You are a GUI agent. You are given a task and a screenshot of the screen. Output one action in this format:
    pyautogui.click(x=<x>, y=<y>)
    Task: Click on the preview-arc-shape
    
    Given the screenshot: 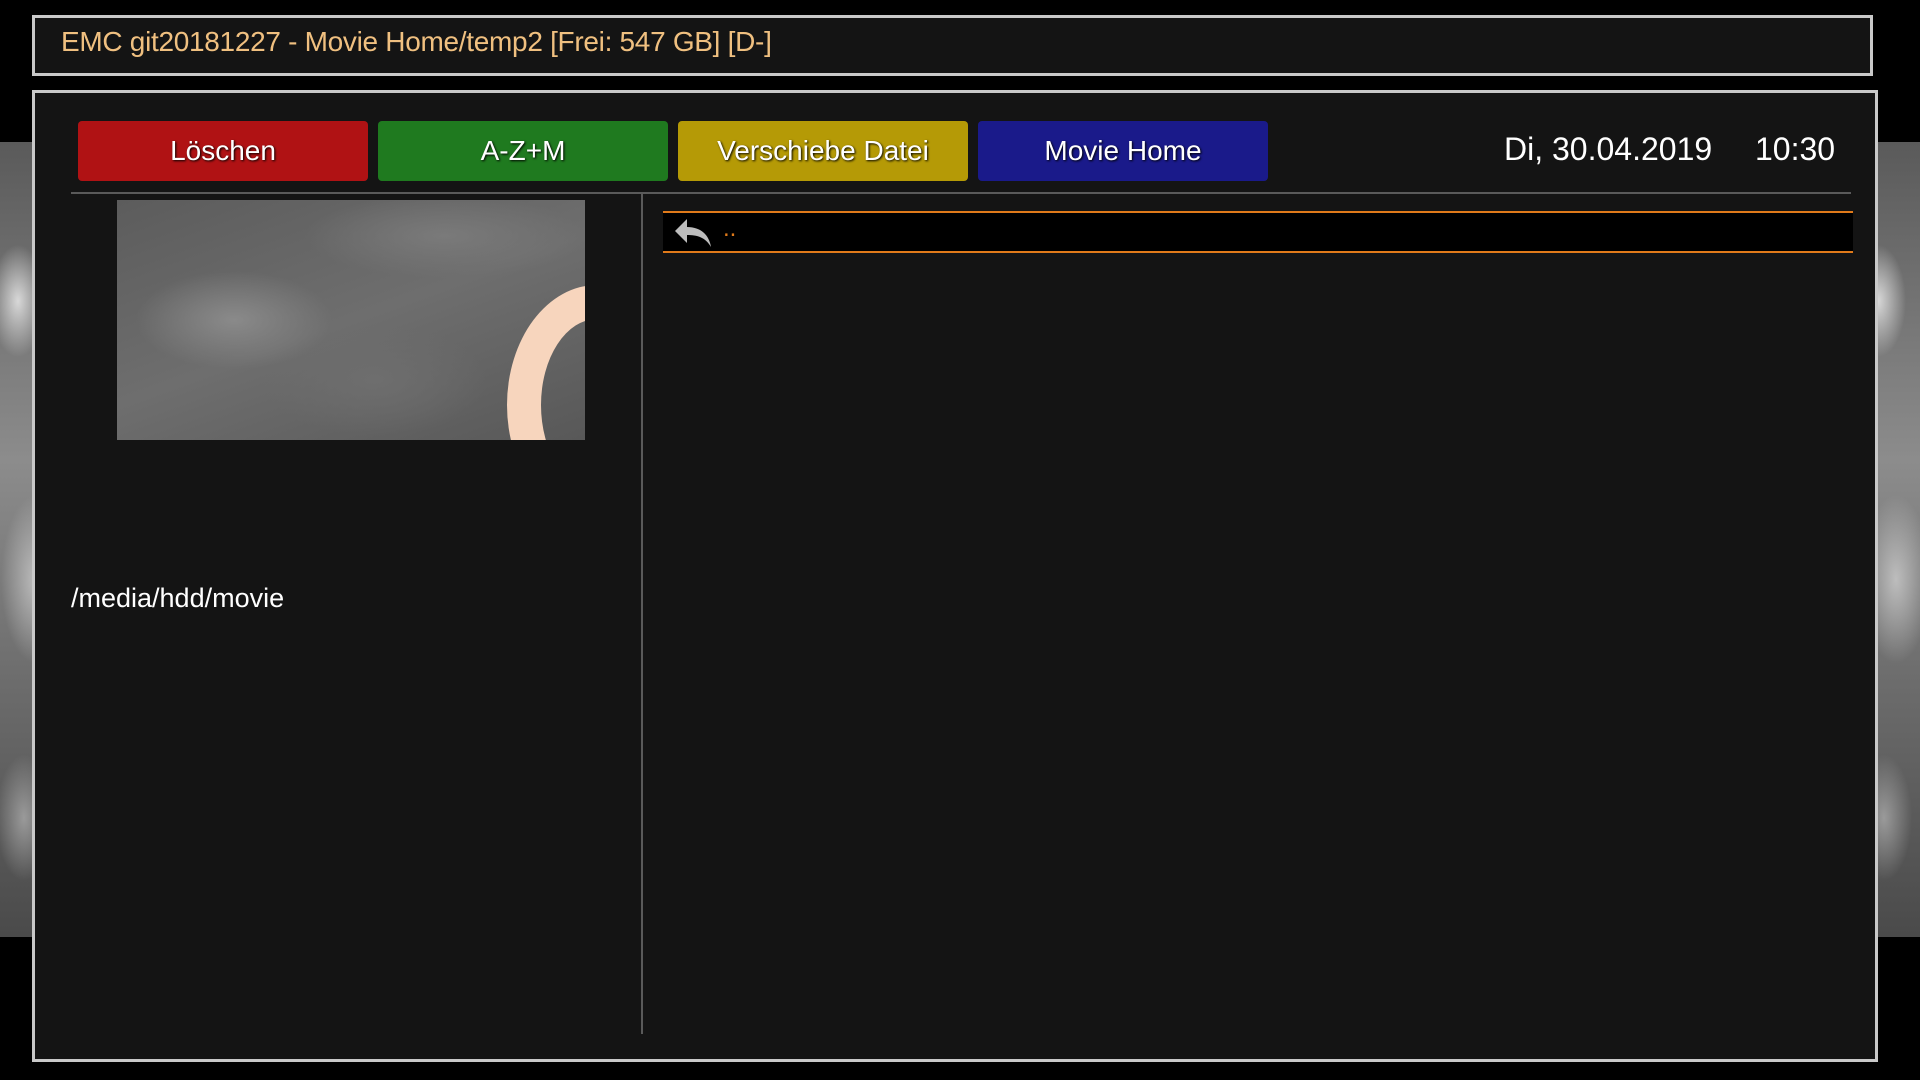 What is the action you would take?
    pyautogui.click(x=546, y=362)
    